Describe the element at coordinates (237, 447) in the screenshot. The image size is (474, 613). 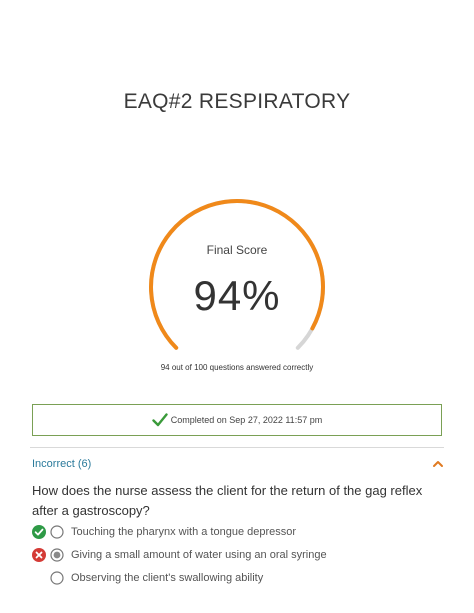
I see `divider` at that location.